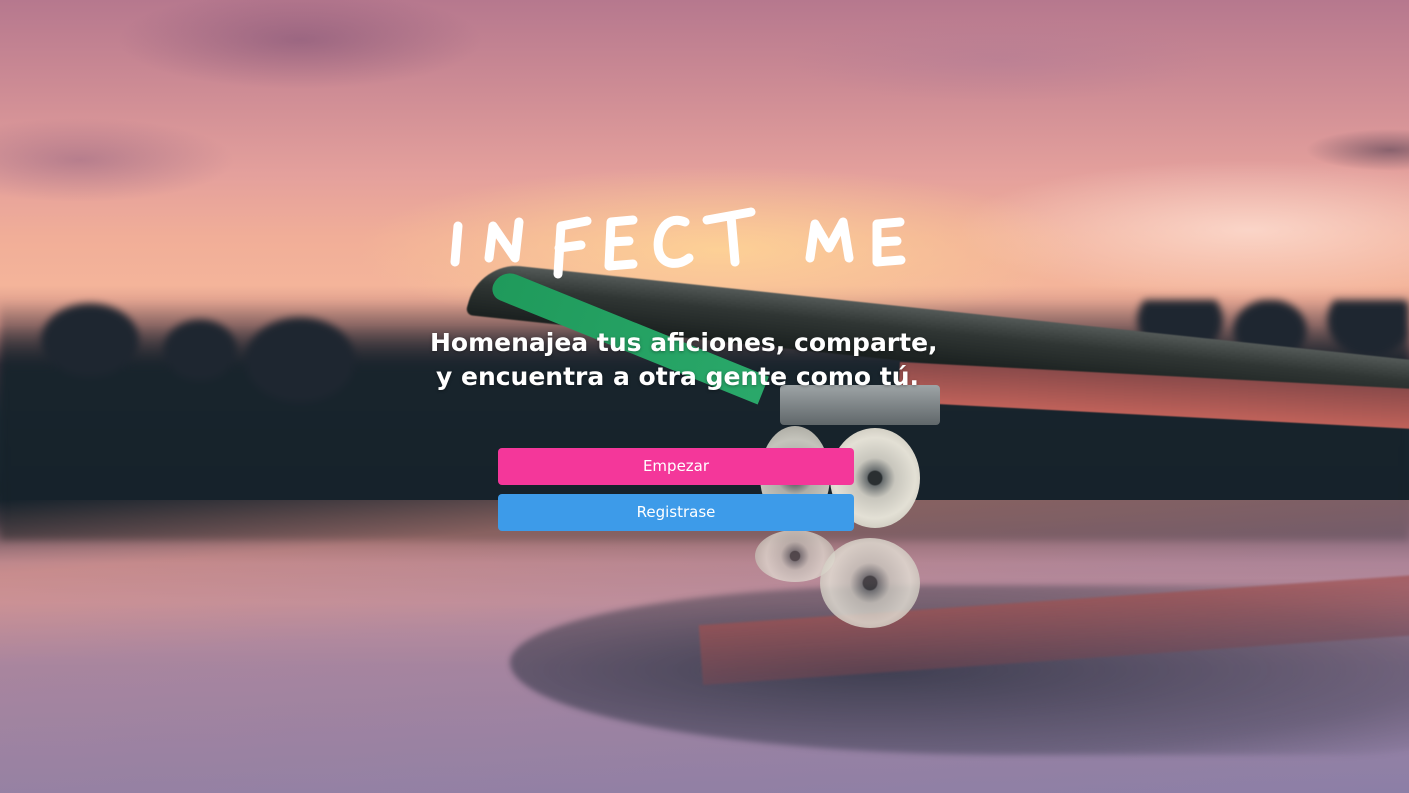  I want to click on register-button: Registrase, so click(676, 512).